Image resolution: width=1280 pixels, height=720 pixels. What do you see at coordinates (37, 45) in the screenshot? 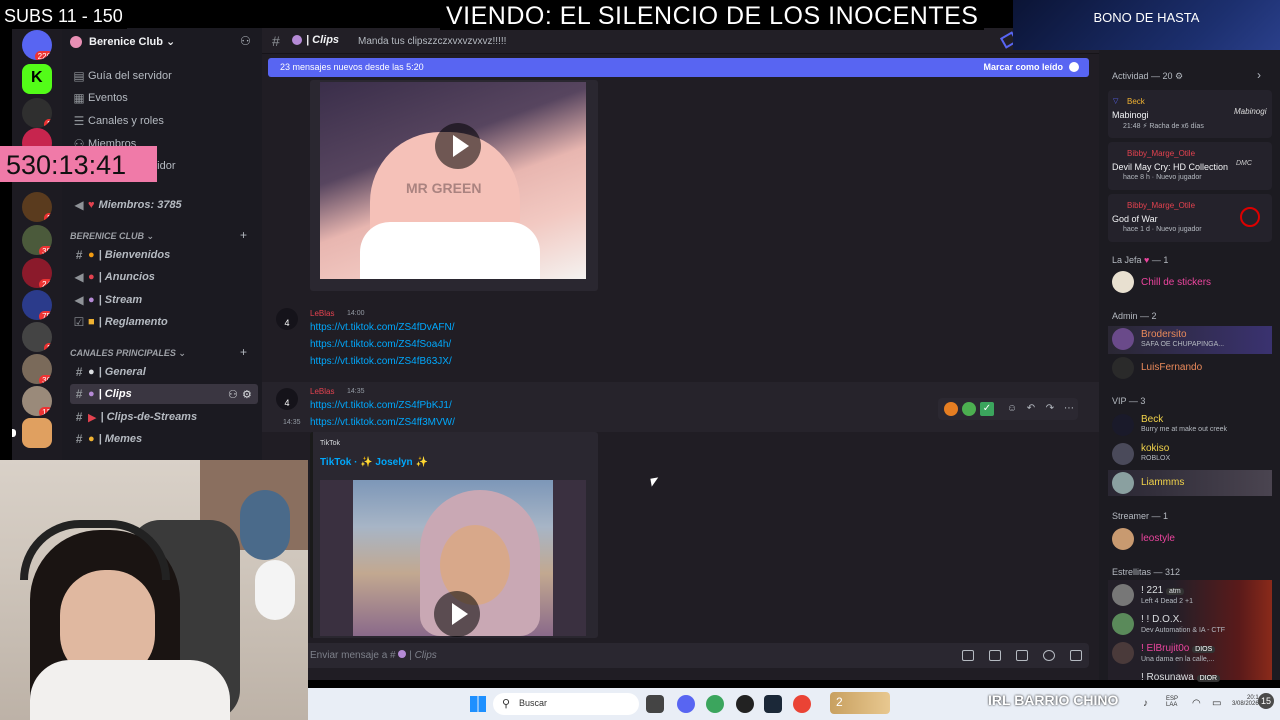
I see `discord-home-icon: 226` at bounding box center [37, 45].